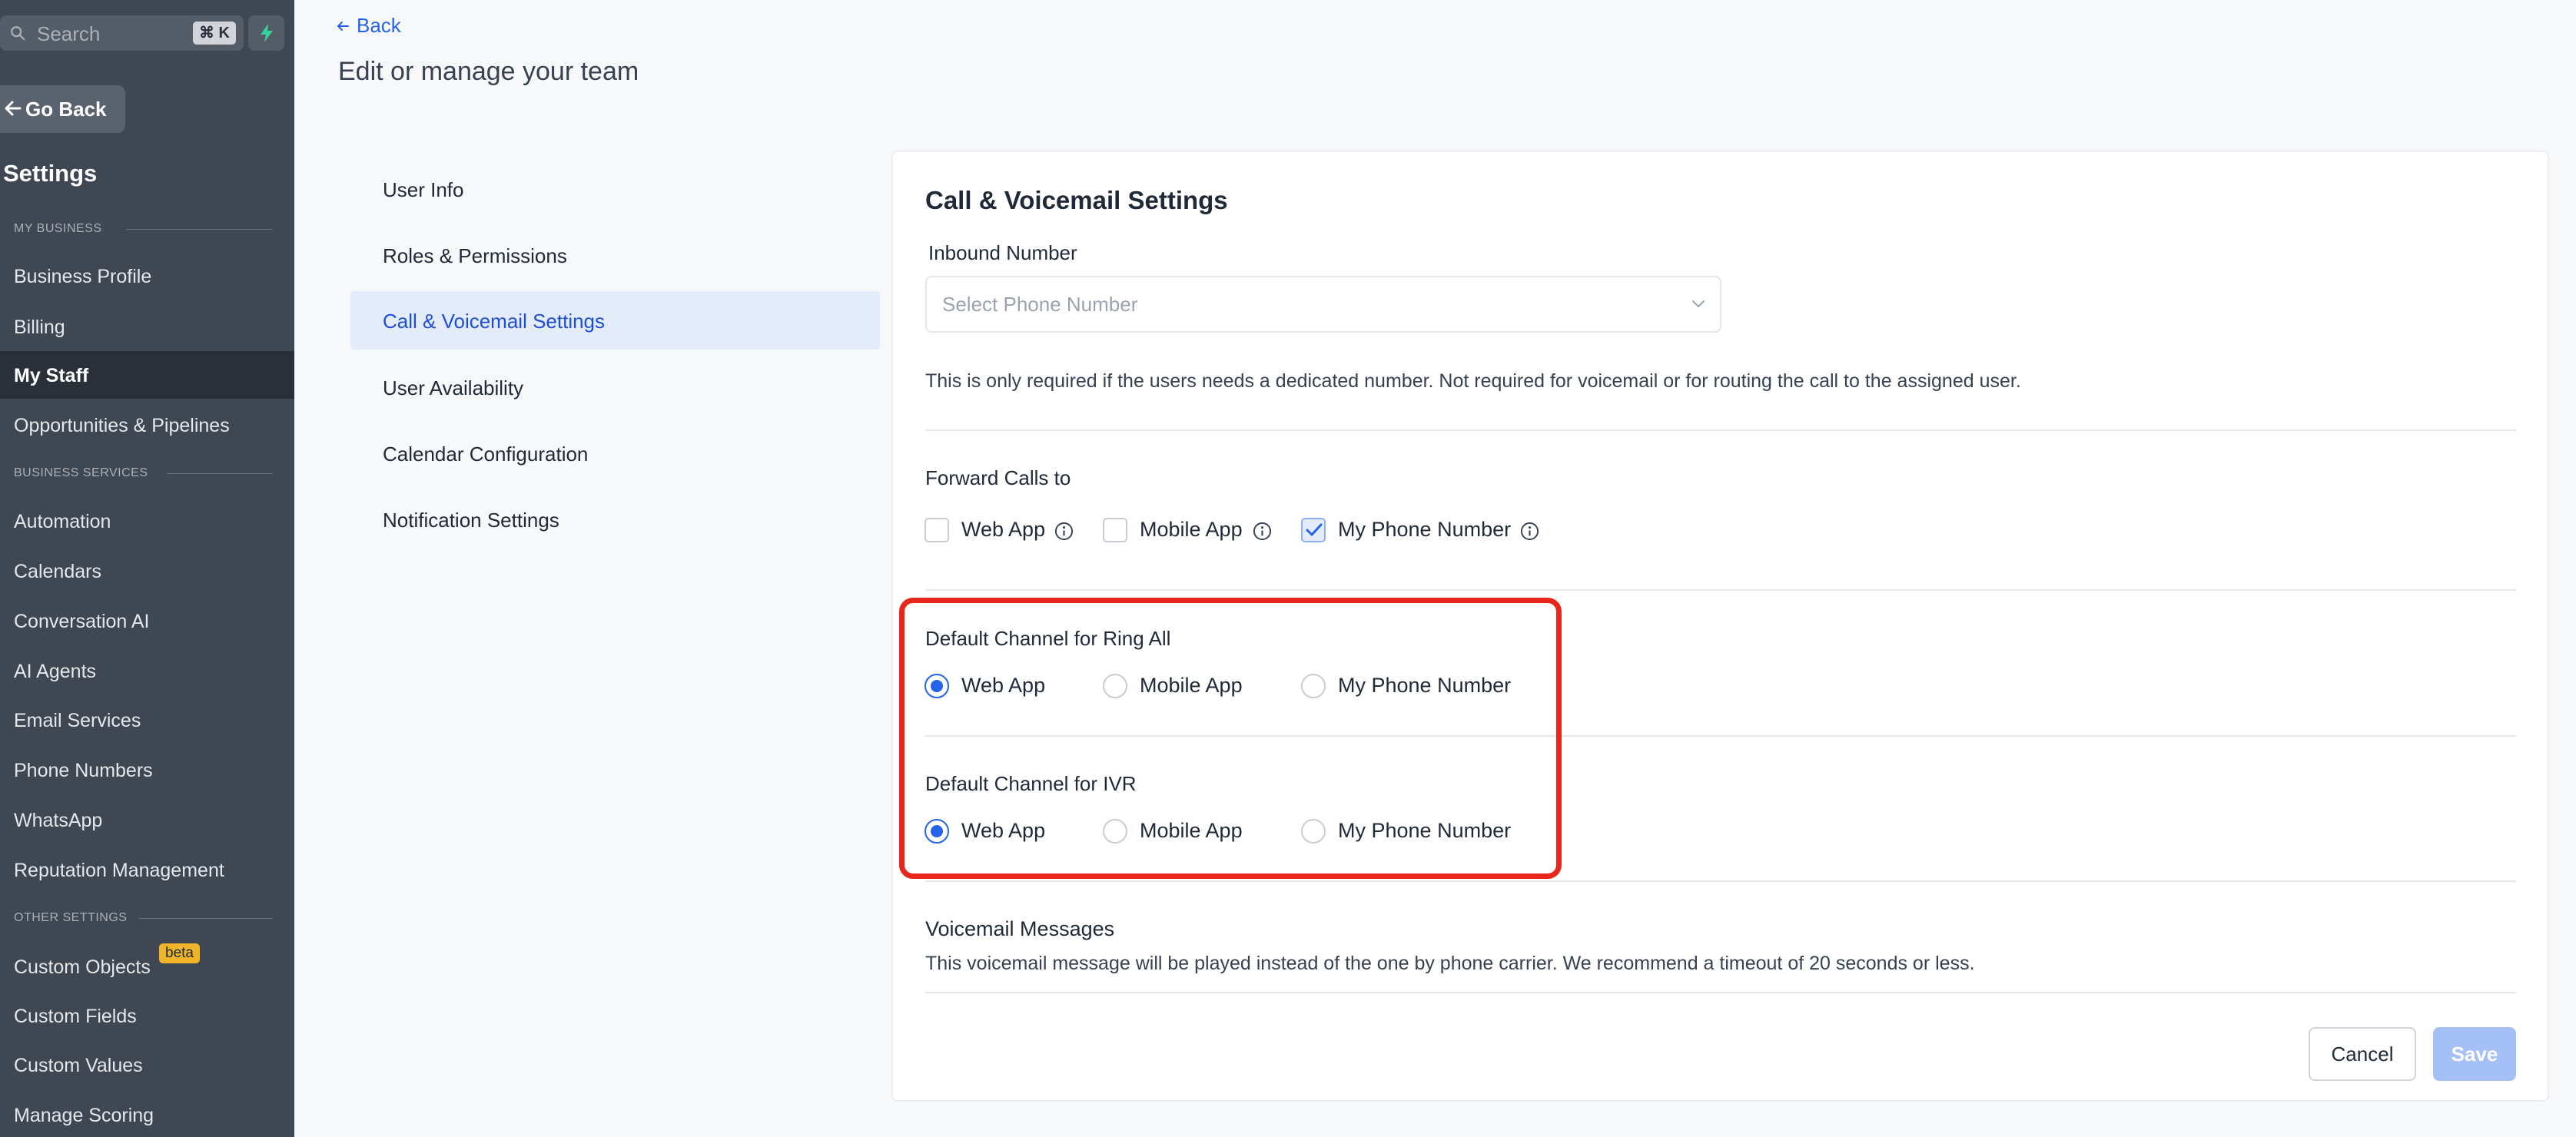 The width and height of the screenshot is (2576, 1137). I want to click on sidebar-item-business-profile: Business Profile, so click(147, 276).